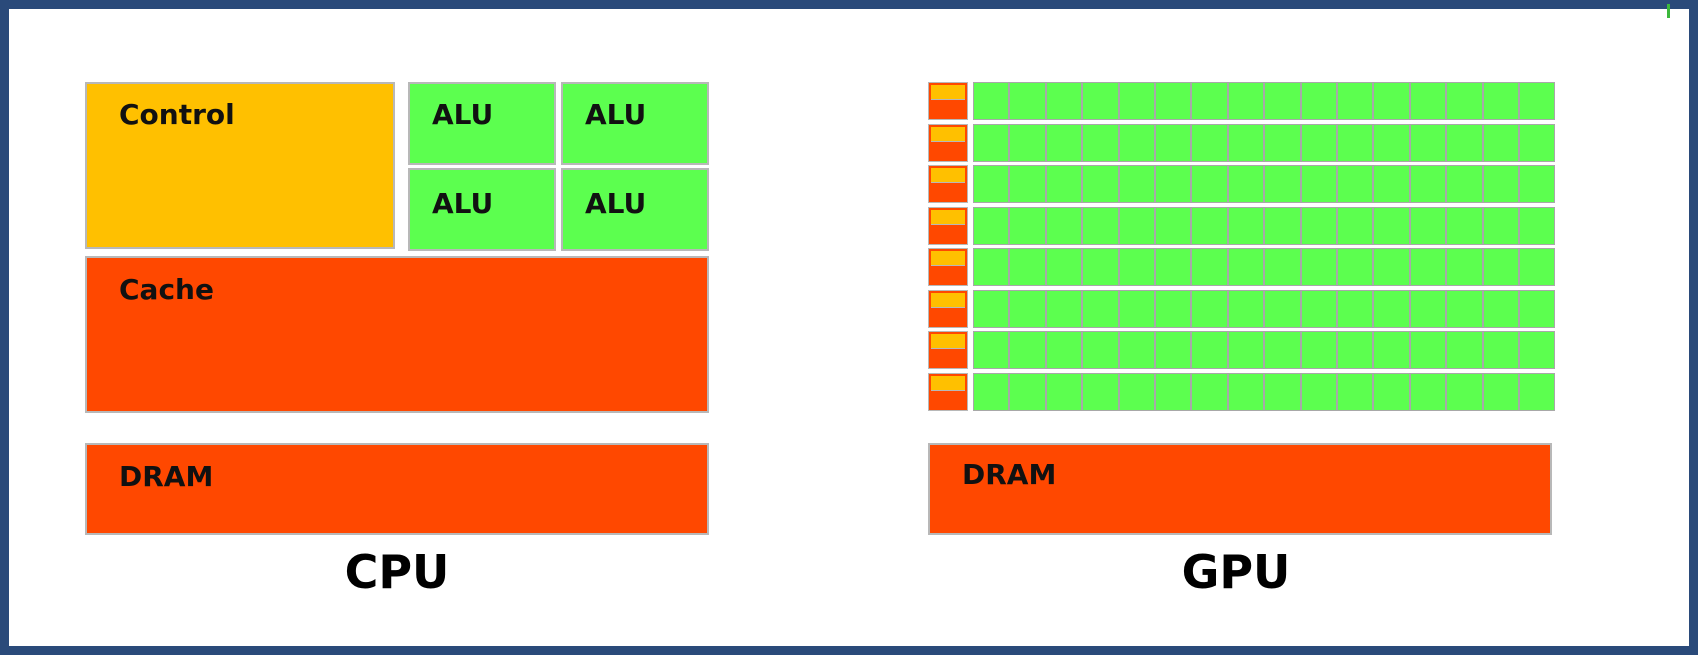 The image size is (1698, 655). What do you see at coordinates (240, 165) in the screenshot?
I see `cpu-control-block: Control` at bounding box center [240, 165].